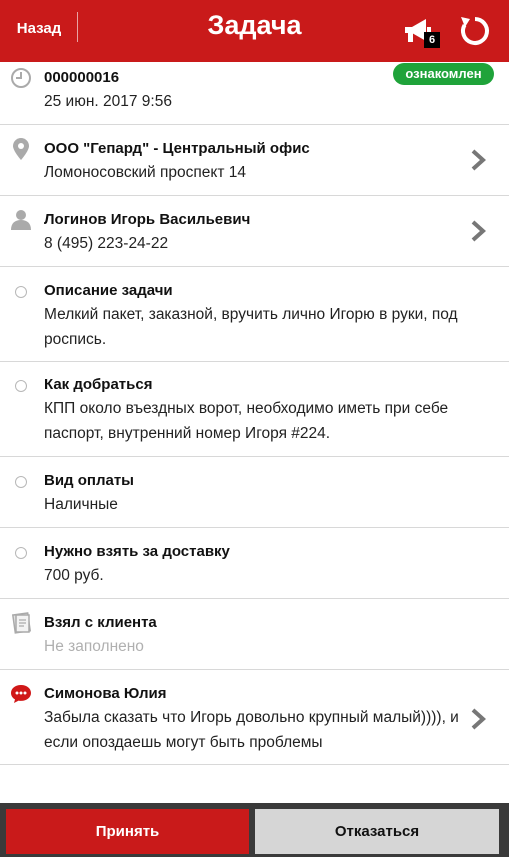 The image size is (509, 857). I want to click on refresh-button, so click(475, 31).